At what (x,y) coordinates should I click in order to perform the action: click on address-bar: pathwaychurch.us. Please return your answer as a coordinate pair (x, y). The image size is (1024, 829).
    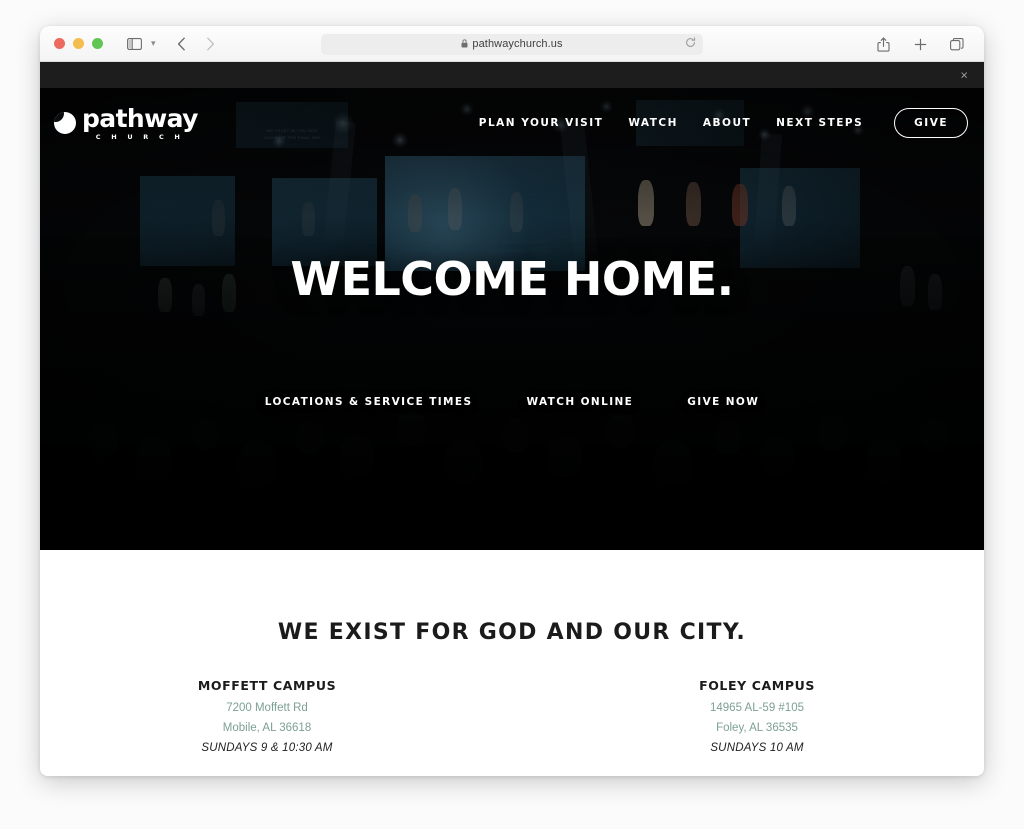
    Looking at the image, I should click on (512, 44).